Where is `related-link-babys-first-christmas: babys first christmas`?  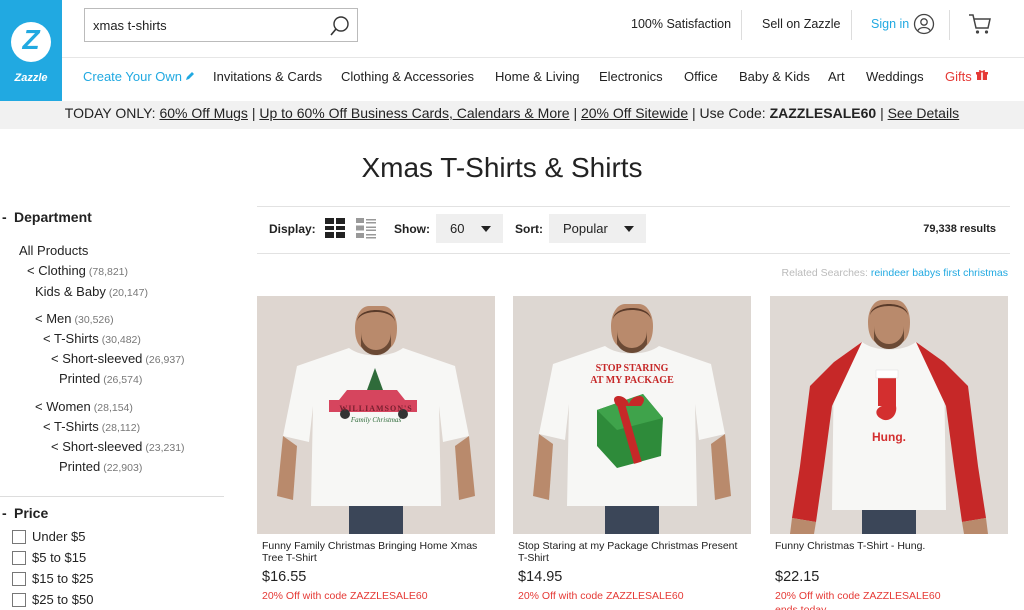
related-link-babys-first-christmas: babys first christmas is located at coordinates (960, 273).